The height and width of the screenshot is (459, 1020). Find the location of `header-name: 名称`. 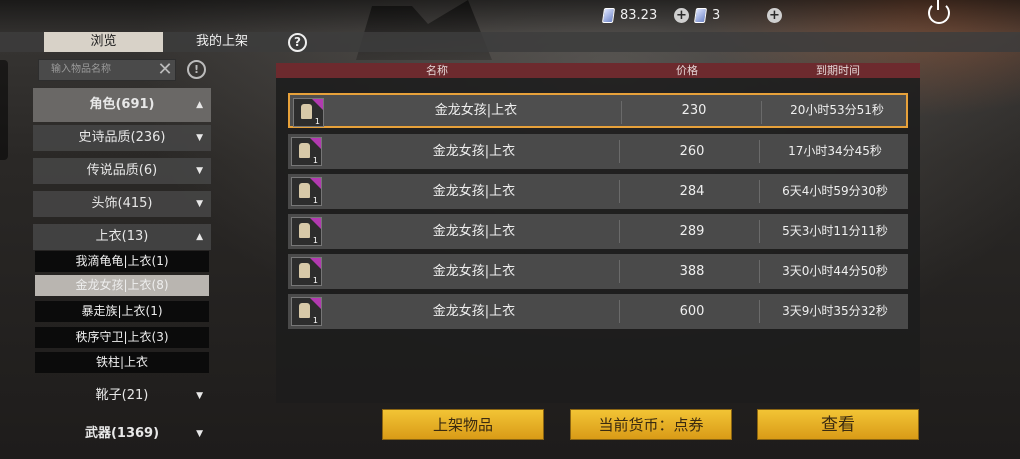

header-name: 名称 is located at coordinates (437, 70).